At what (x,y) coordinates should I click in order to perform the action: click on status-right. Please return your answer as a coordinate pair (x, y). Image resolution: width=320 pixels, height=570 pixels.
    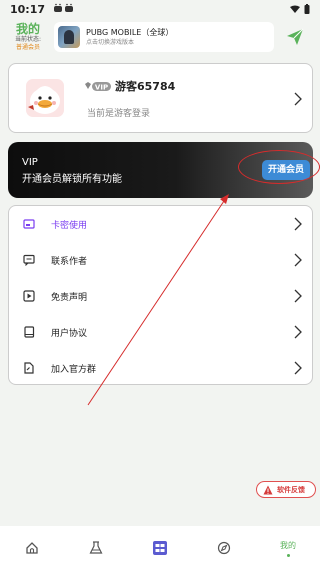
    Looking at the image, I should click on (300, 9).